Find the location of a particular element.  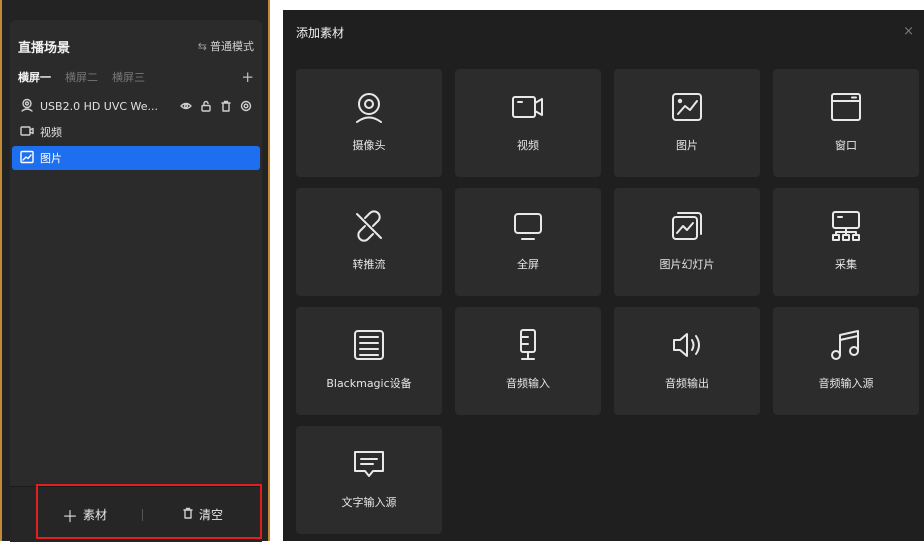

source-list: USB2.0 HD UVC We... 视频 图片 is located at coordinates (136, 133).